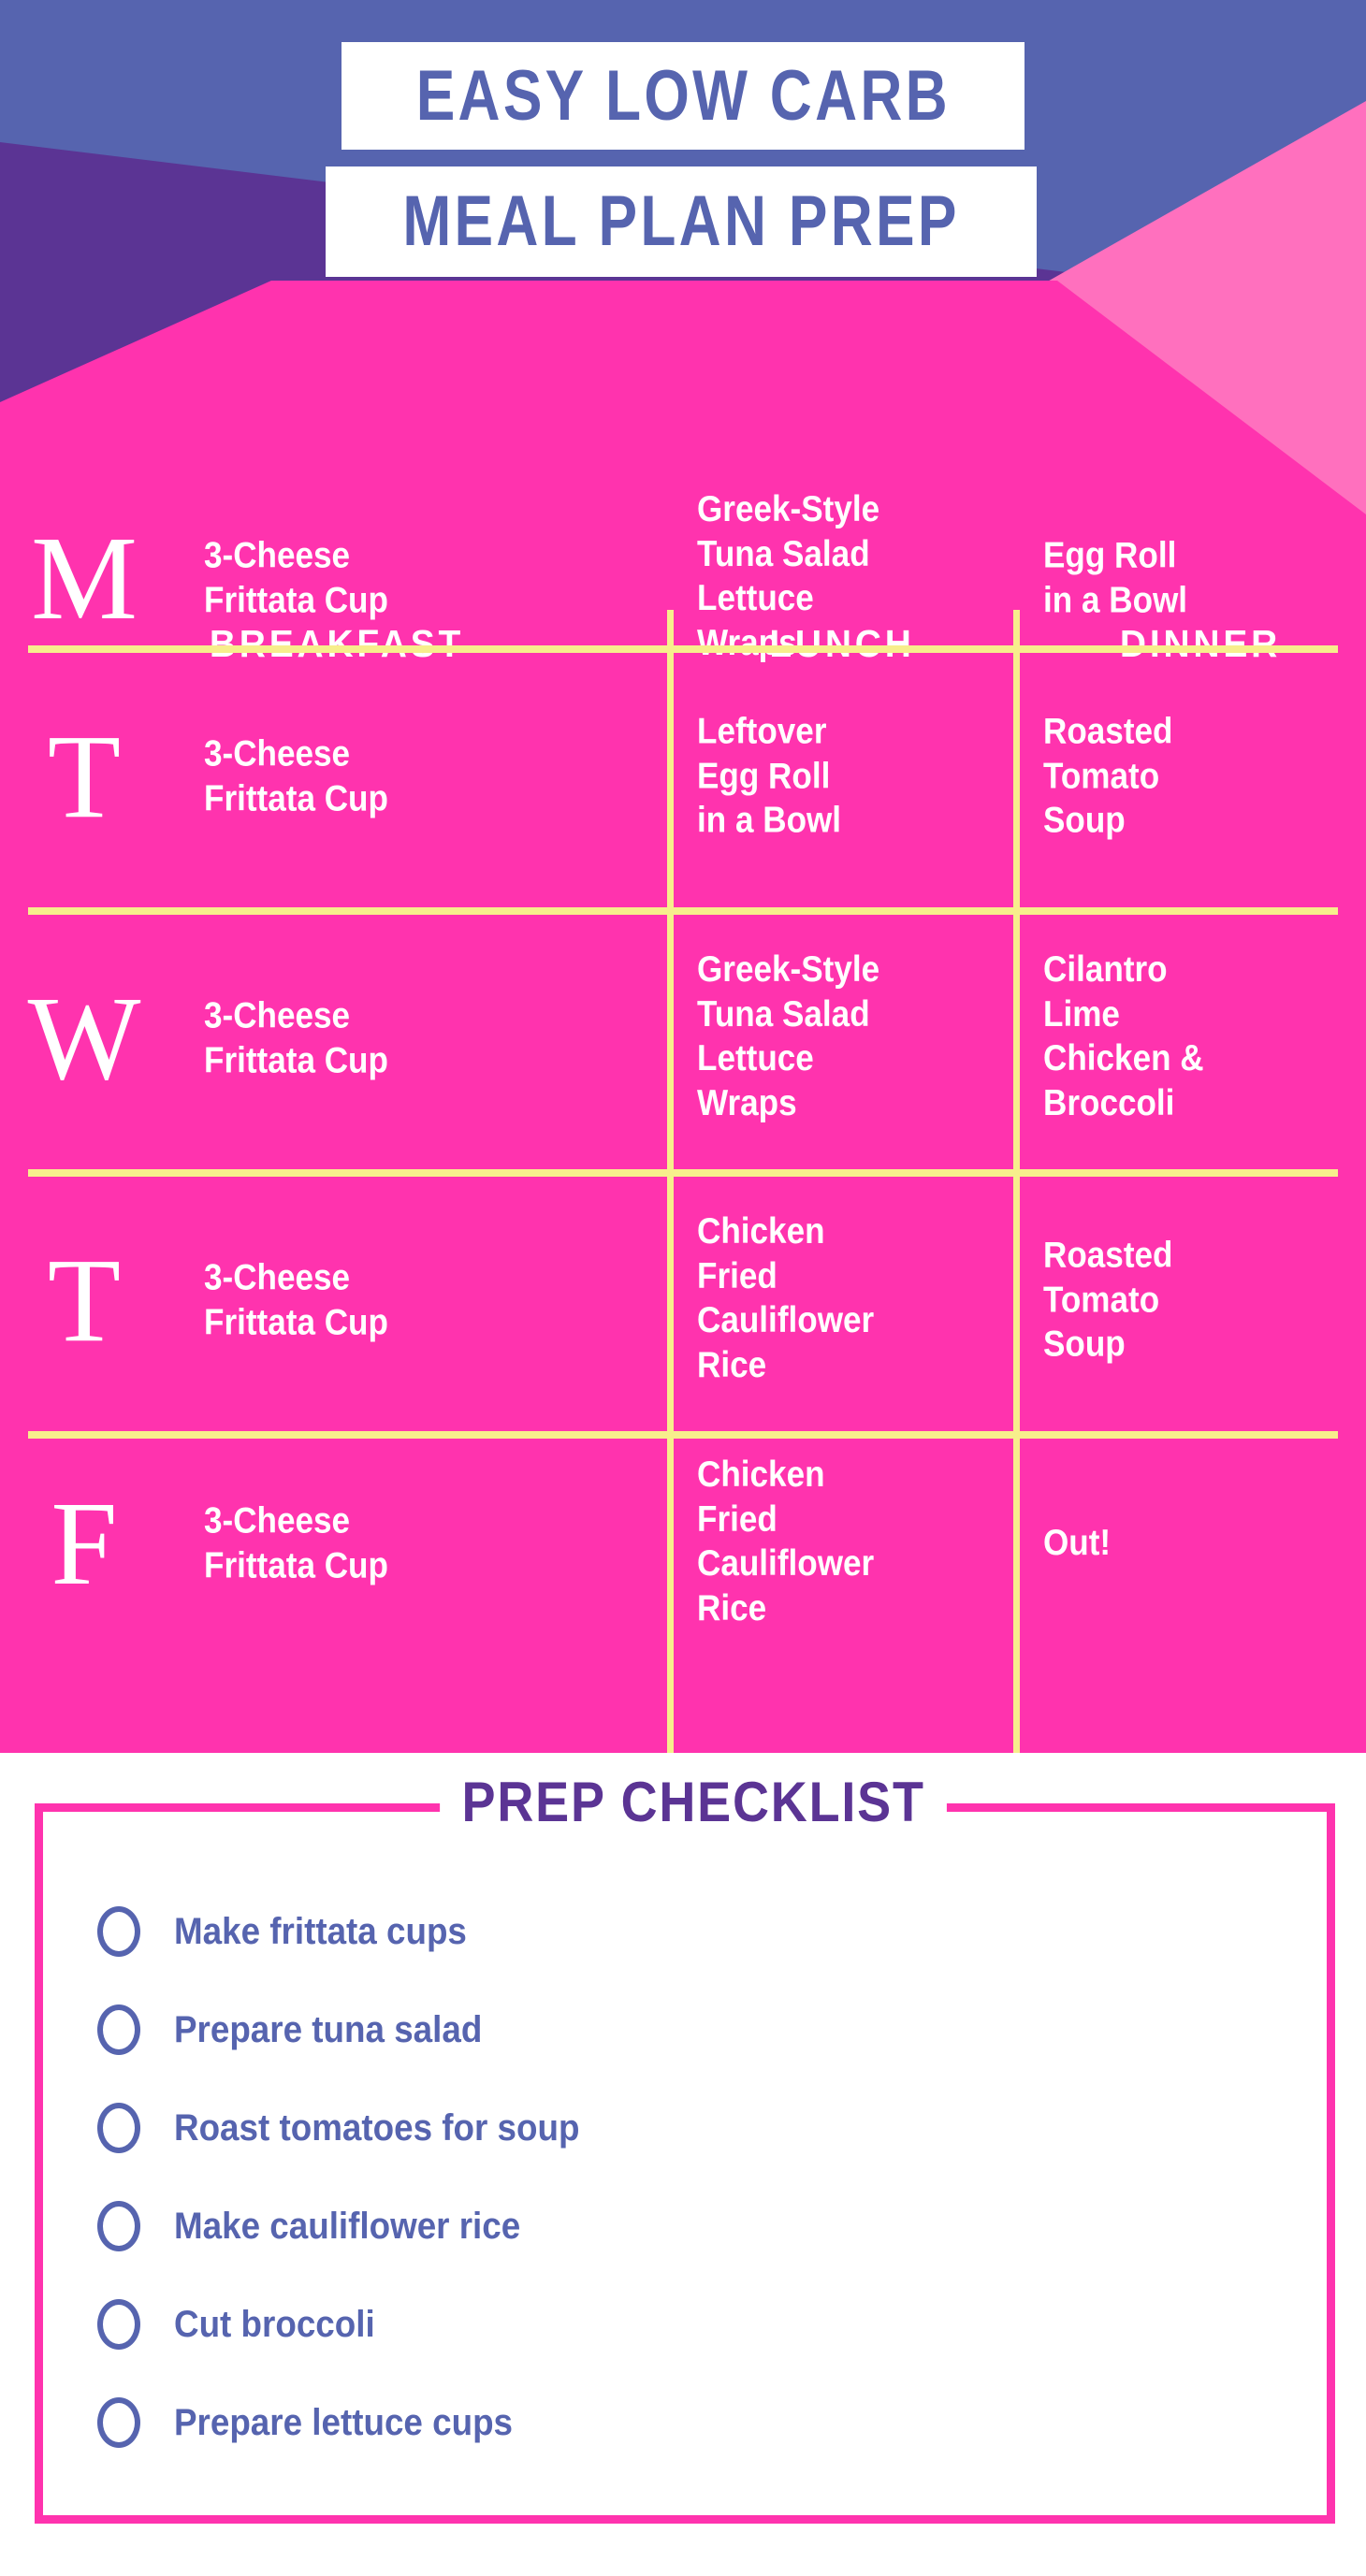 Image resolution: width=1366 pixels, height=2576 pixels. Describe the element at coordinates (682, 2226) in the screenshot. I see `checklist-item: Make cauliflower rice` at that location.